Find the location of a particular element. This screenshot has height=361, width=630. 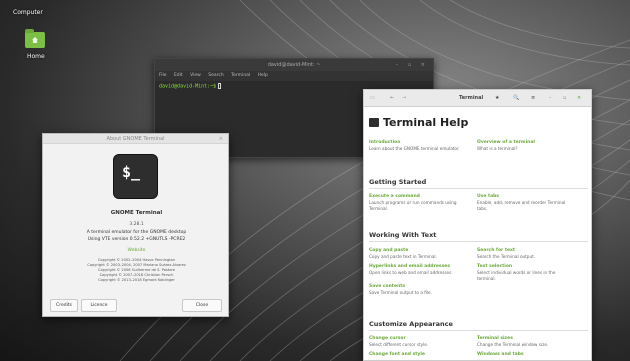

section-customize-appearance: Customize Appearance is located at coordinates (478, 325).